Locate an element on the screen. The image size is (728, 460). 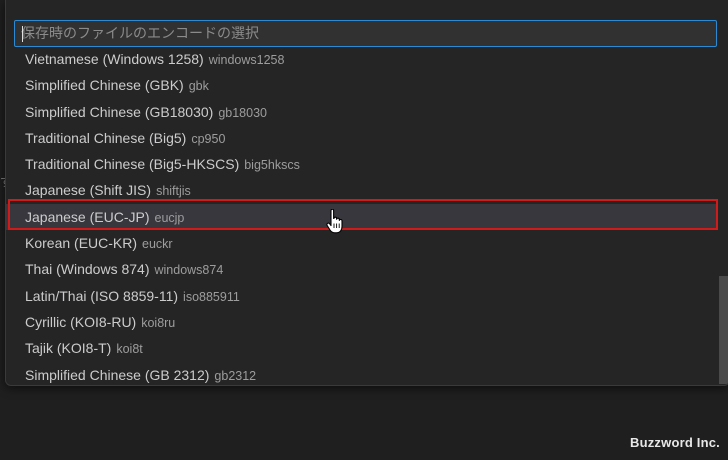
list-item-gb18030: Simplified Chinese (GB18030) gb18030 is located at coordinates (361, 112).